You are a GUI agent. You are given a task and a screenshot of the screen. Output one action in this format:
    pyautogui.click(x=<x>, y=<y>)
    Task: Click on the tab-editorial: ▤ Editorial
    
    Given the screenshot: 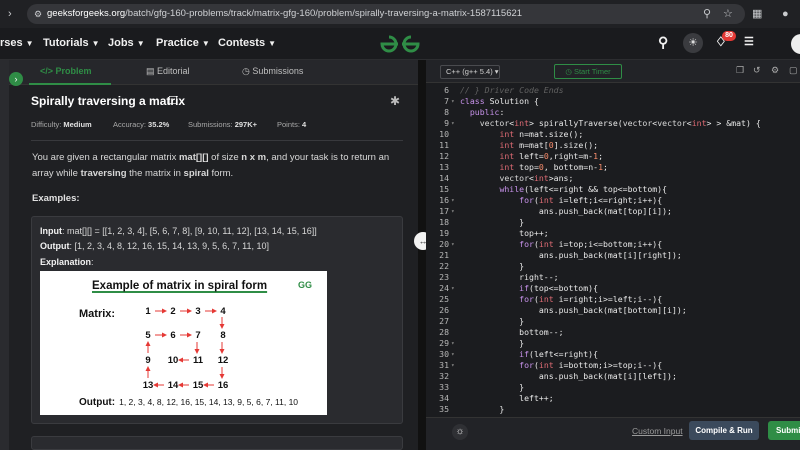 What is the action you would take?
    pyautogui.click(x=168, y=71)
    